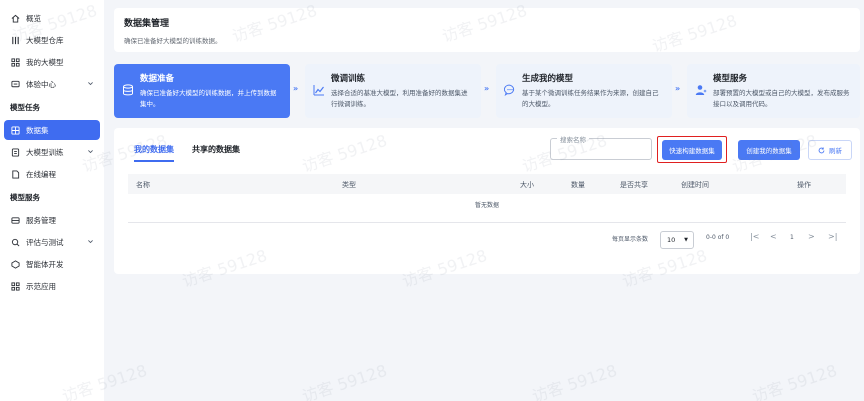 The image size is (864, 401). What do you see at coordinates (147, 24) in the screenshot?
I see `page-title: 数据集管理` at bounding box center [147, 24].